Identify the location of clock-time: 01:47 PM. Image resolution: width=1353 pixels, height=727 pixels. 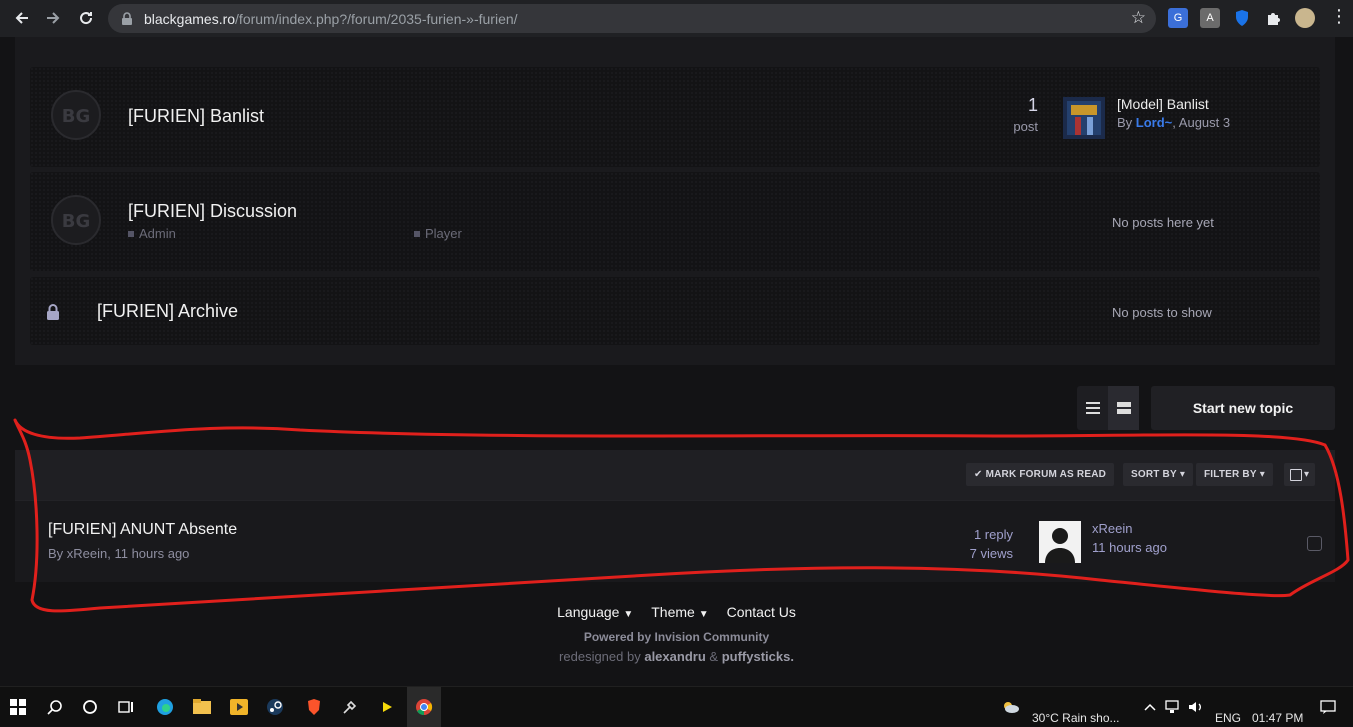
(1277, 718).